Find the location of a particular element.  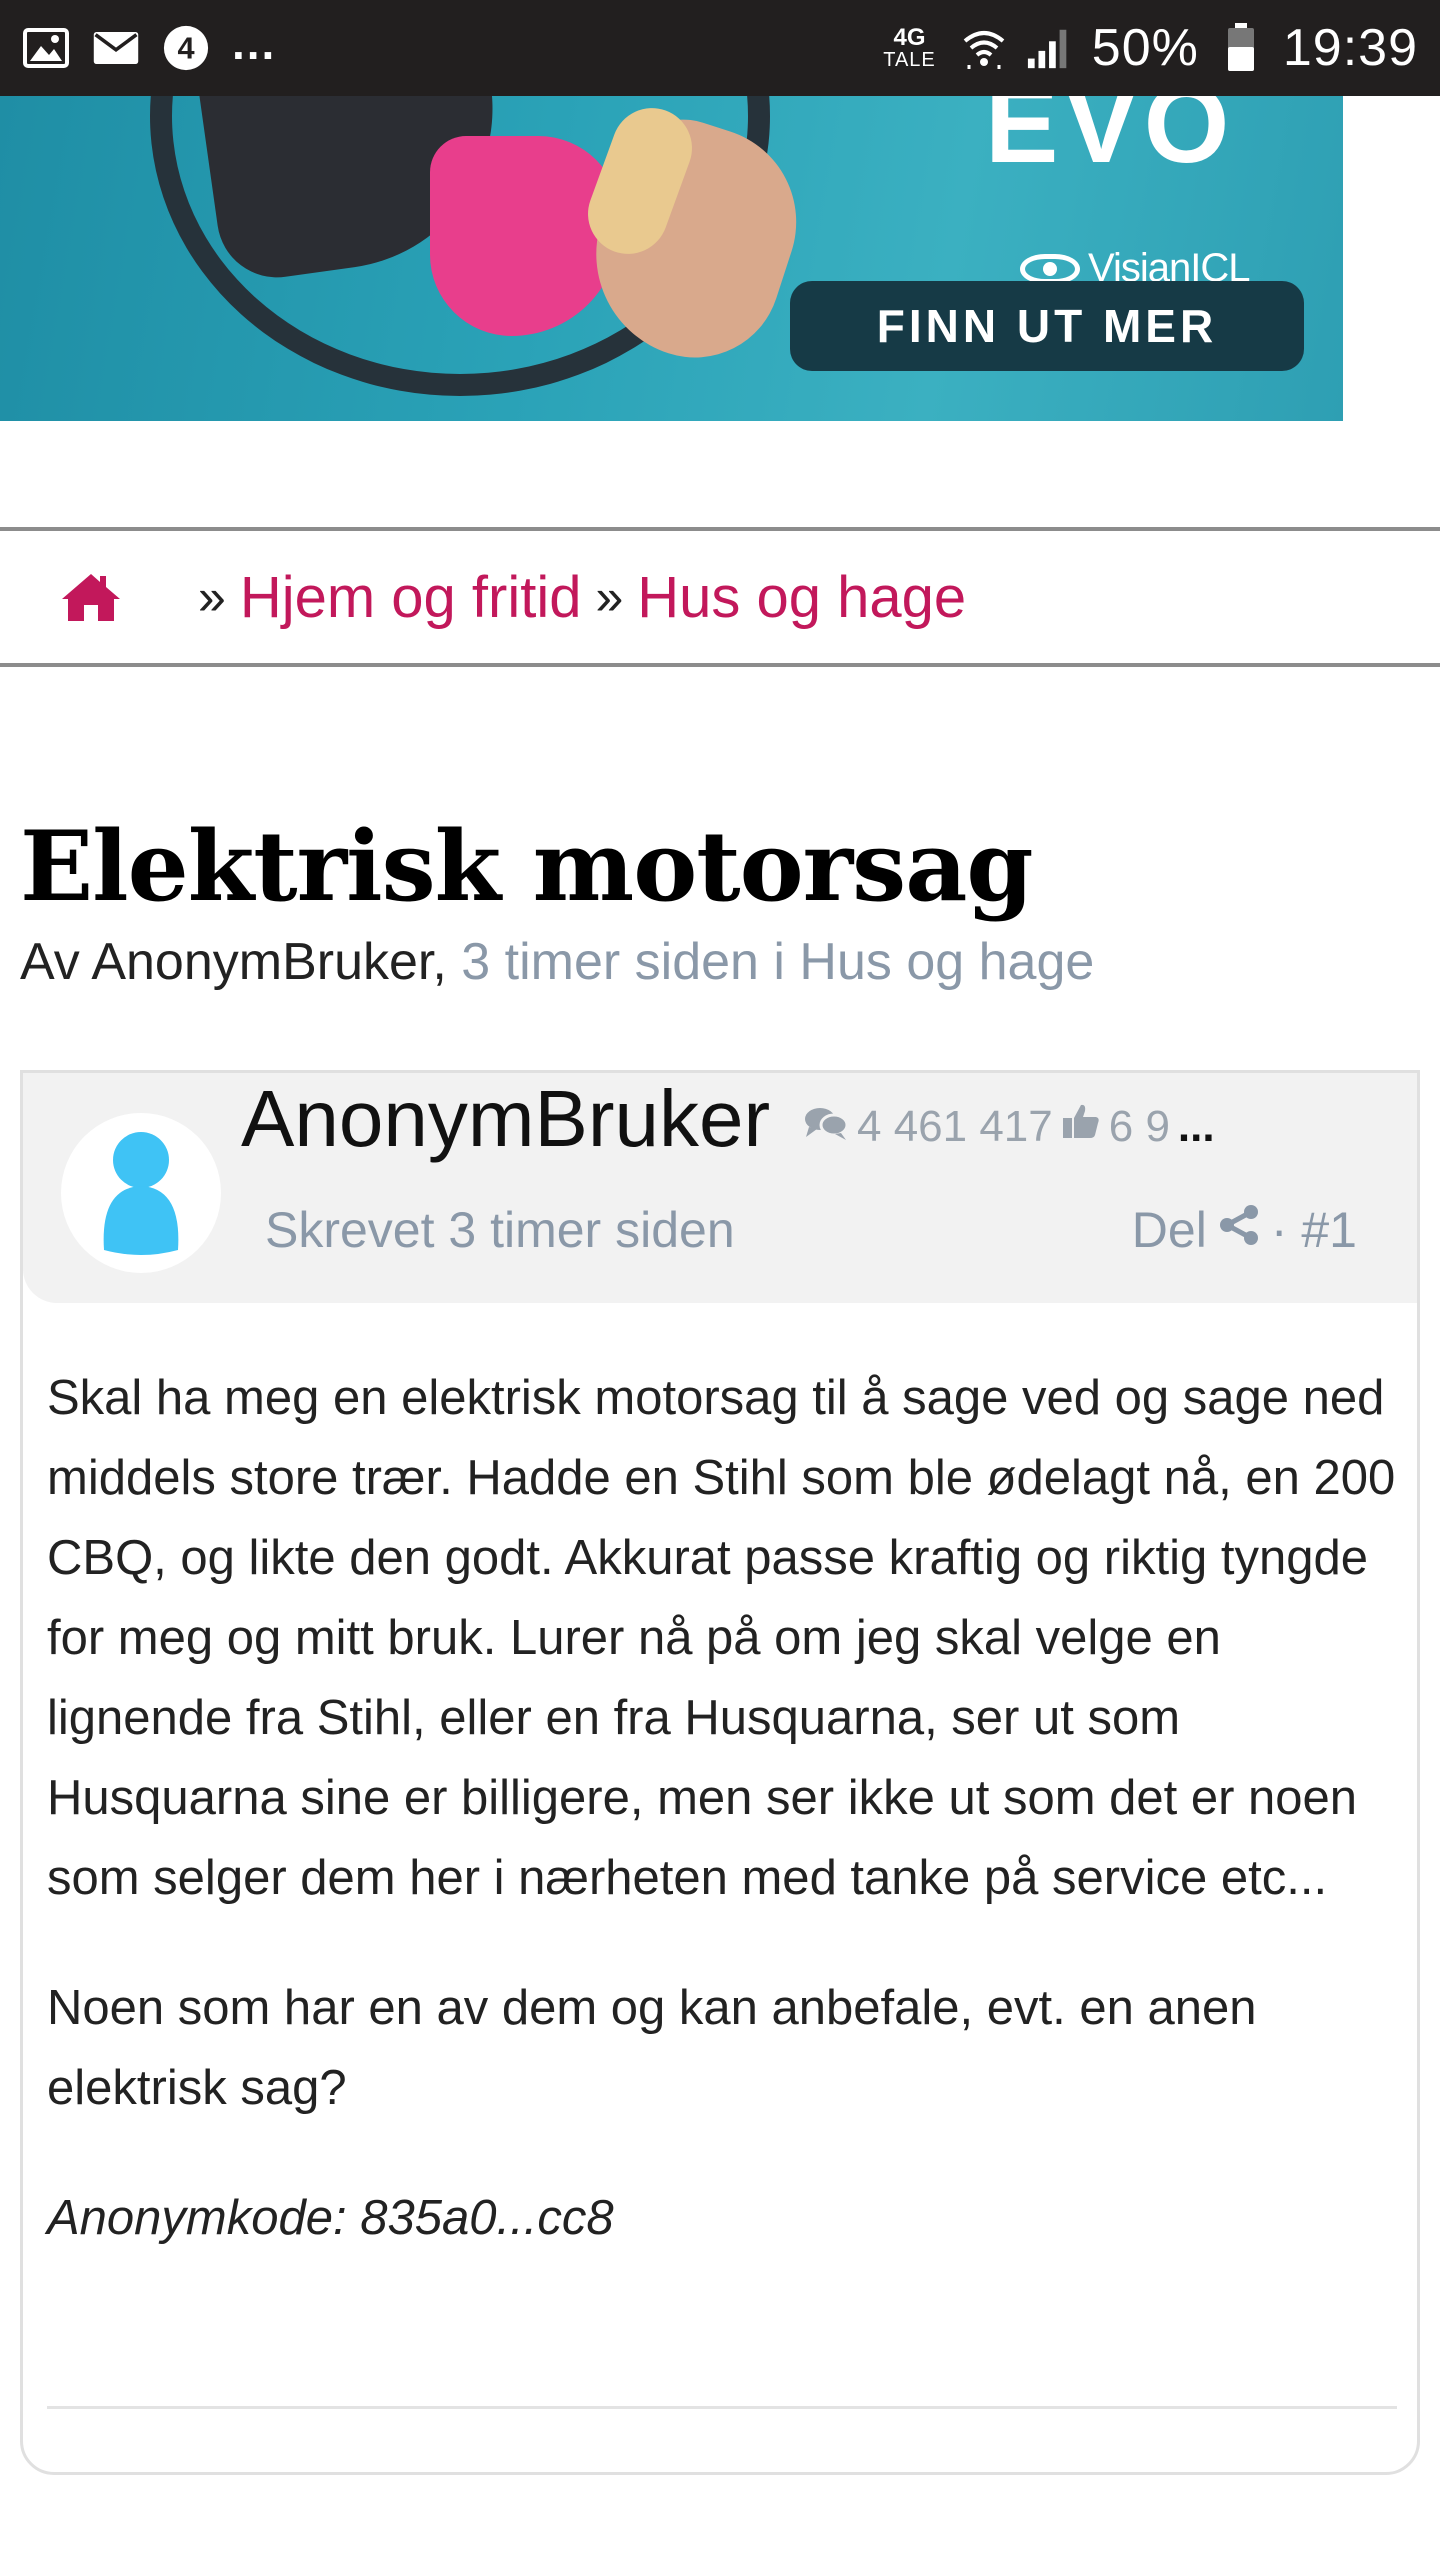

badge-number: 4 is located at coordinates (185, 48).